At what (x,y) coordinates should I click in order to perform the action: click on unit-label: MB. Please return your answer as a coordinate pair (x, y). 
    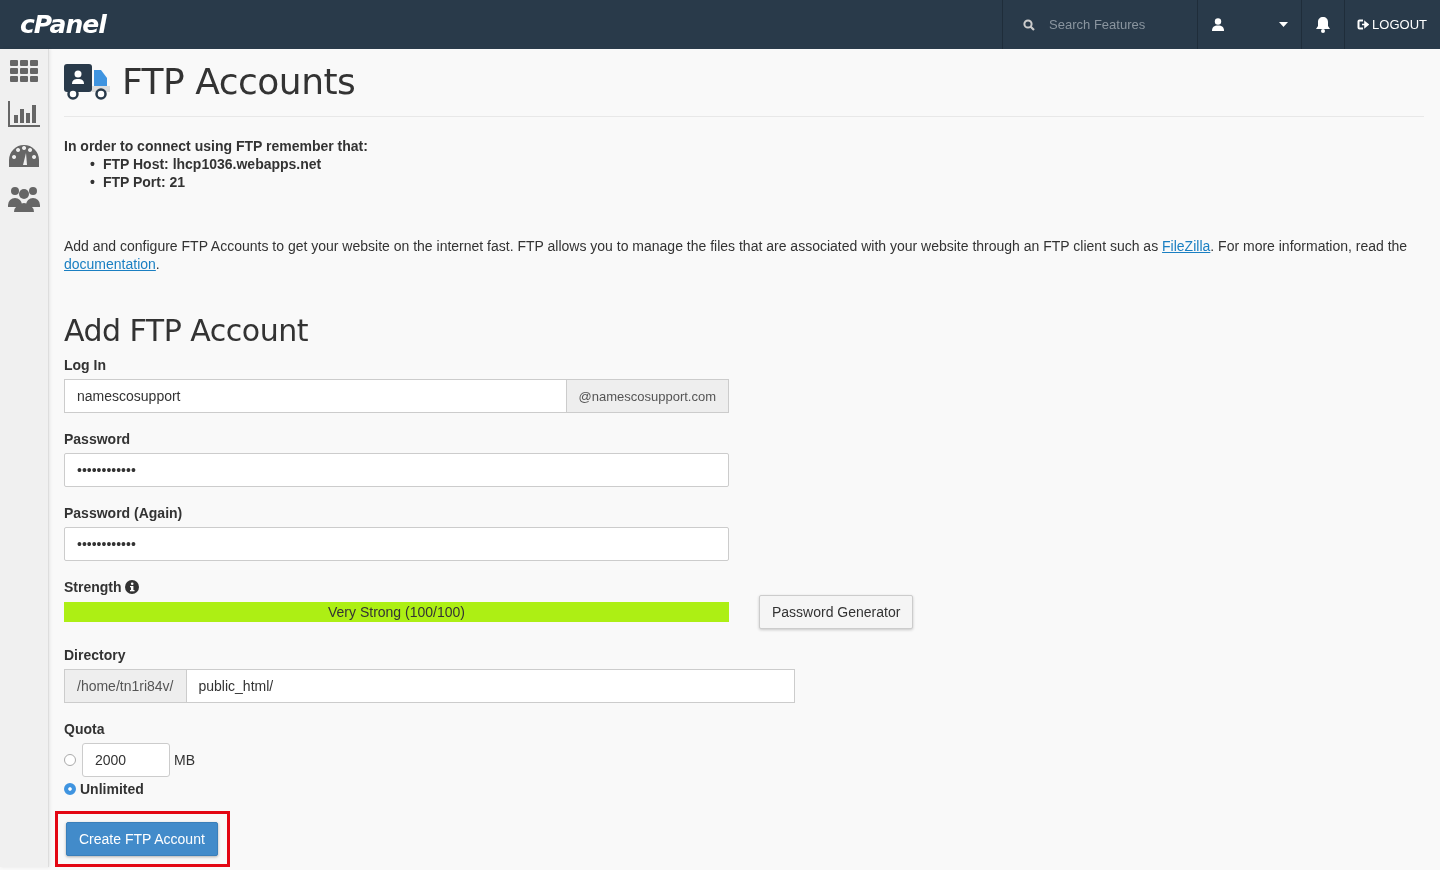
    Looking at the image, I should click on (184, 760).